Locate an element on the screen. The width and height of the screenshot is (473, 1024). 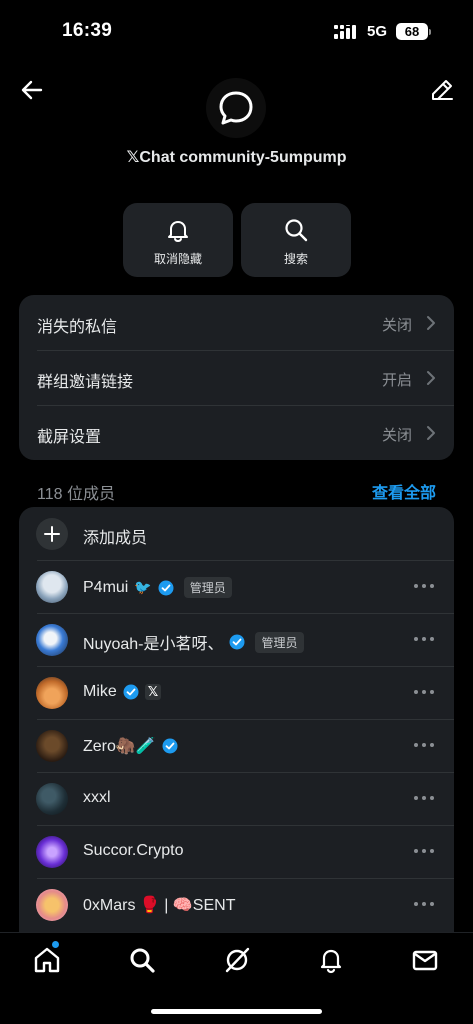
nav-search is located at coordinates (142, 960).